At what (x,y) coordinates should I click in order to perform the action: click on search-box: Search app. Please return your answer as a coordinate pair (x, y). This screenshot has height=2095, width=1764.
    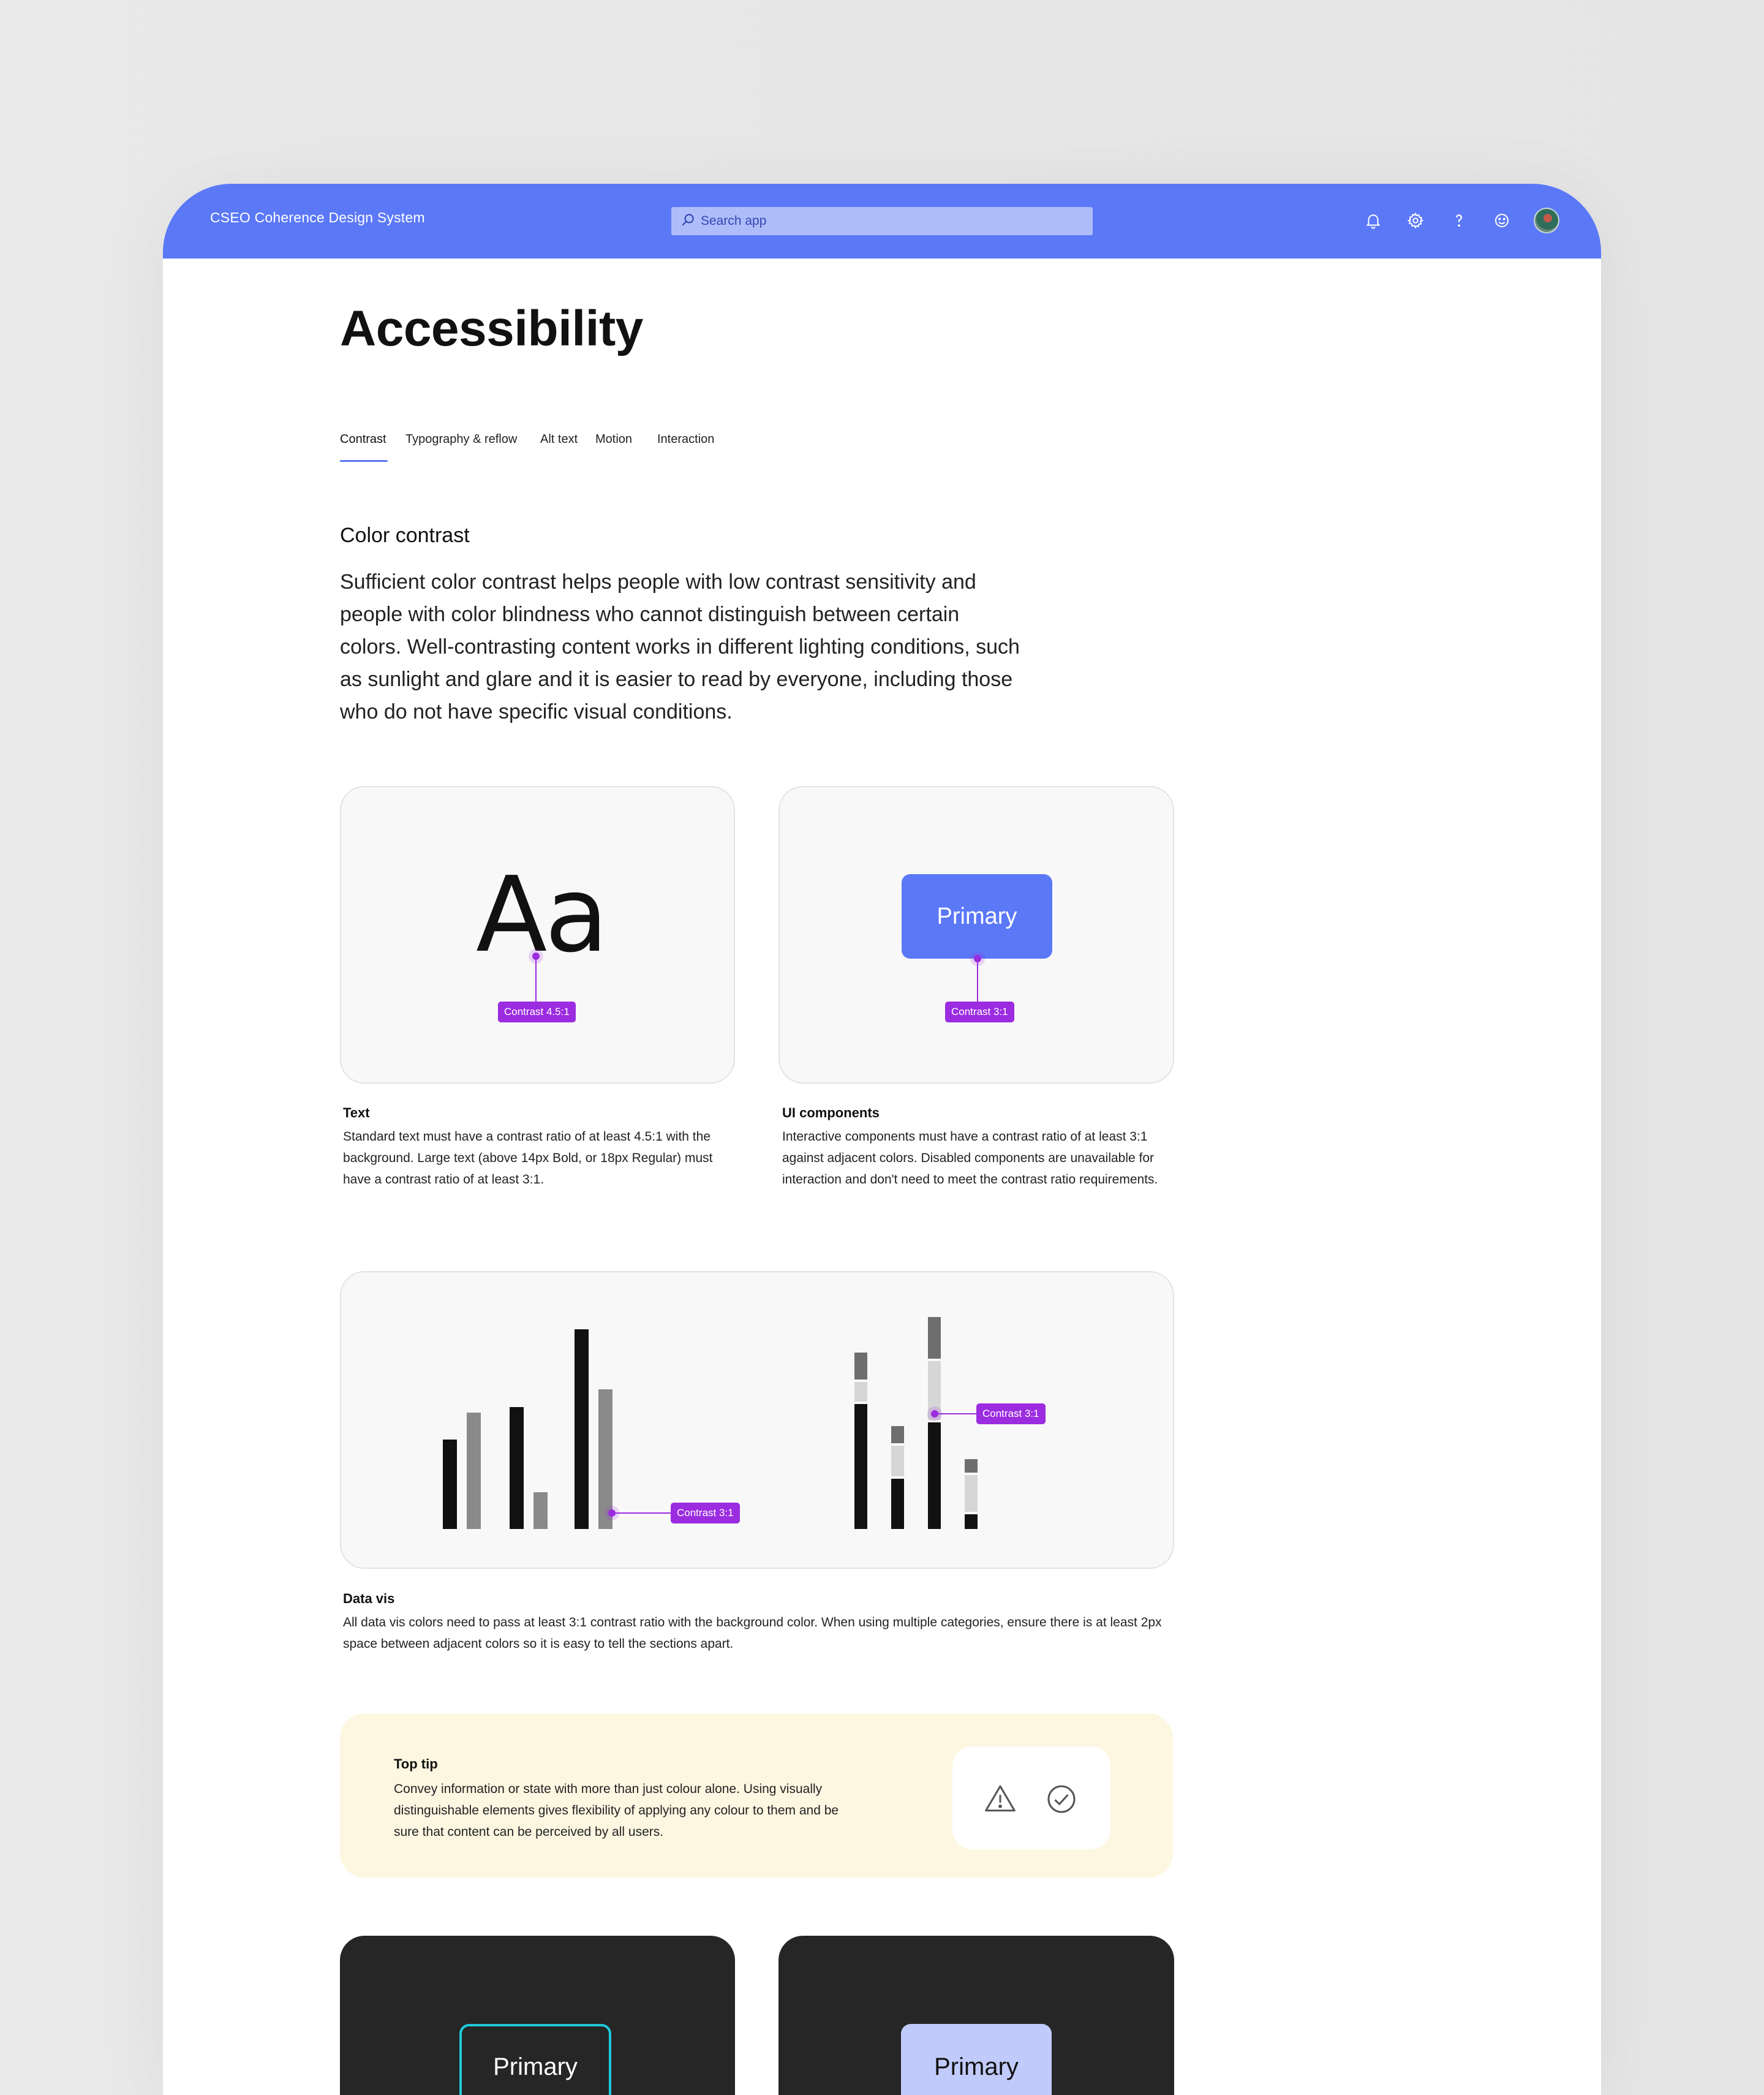
    Looking at the image, I should click on (882, 221).